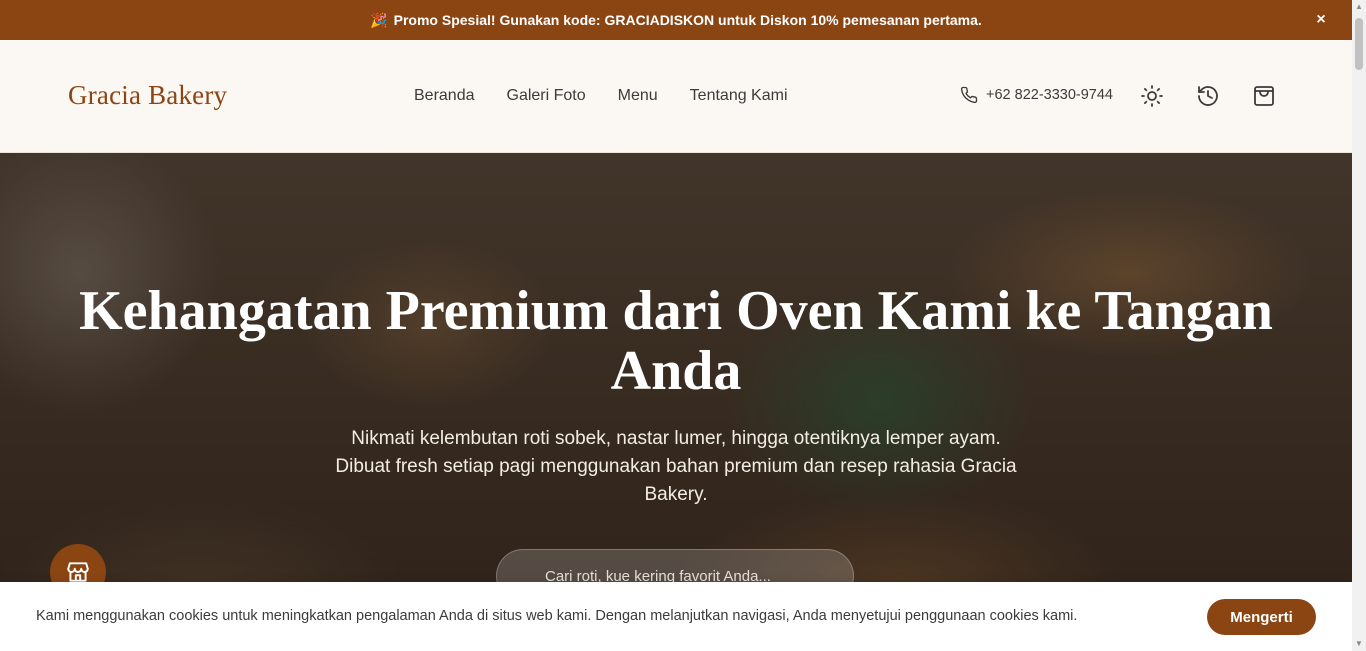 This screenshot has height=651, width=1366. What do you see at coordinates (147, 95) in the screenshot?
I see `brand-logo: Gracia Bakery` at bounding box center [147, 95].